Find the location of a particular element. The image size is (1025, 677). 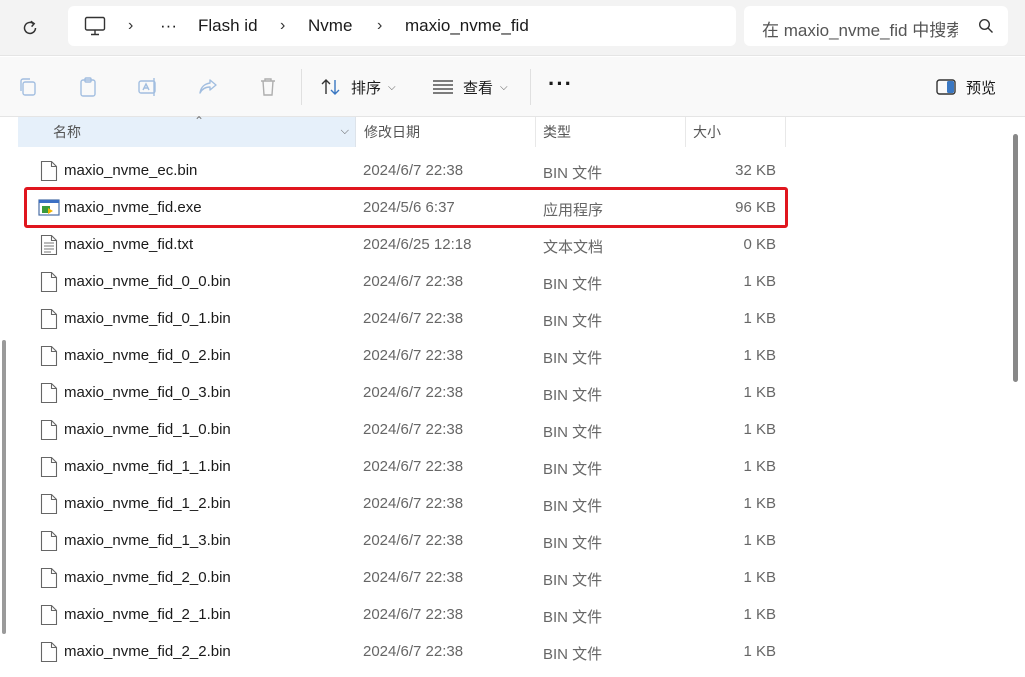

rename-icon is located at coordinates (148, 87).